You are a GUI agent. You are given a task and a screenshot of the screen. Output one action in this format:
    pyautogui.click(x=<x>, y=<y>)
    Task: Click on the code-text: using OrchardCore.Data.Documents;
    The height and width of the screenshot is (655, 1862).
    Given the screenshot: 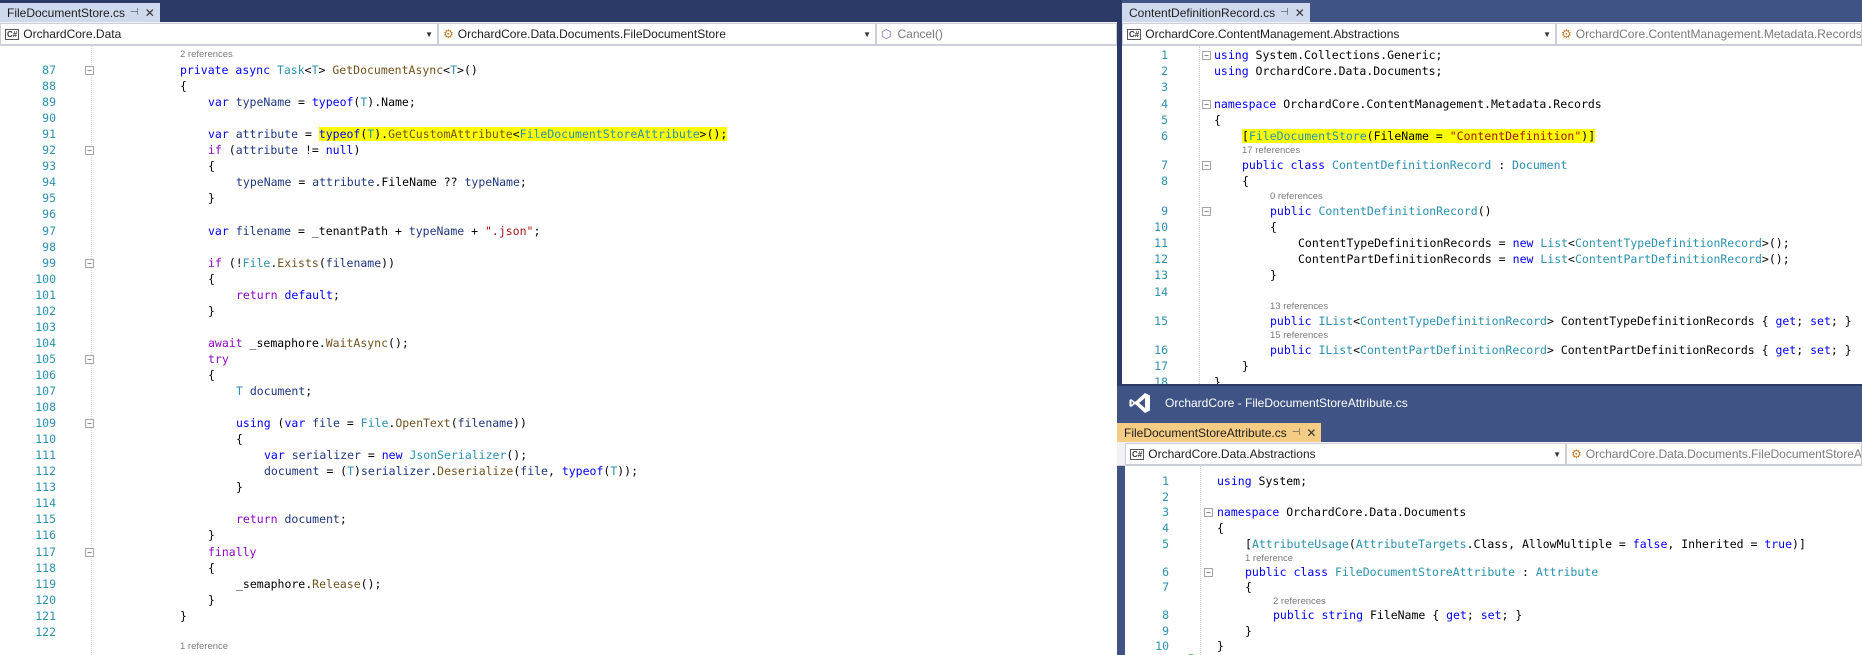 What is the action you would take?
    pyautogui.click(x=1328, y=71)
    